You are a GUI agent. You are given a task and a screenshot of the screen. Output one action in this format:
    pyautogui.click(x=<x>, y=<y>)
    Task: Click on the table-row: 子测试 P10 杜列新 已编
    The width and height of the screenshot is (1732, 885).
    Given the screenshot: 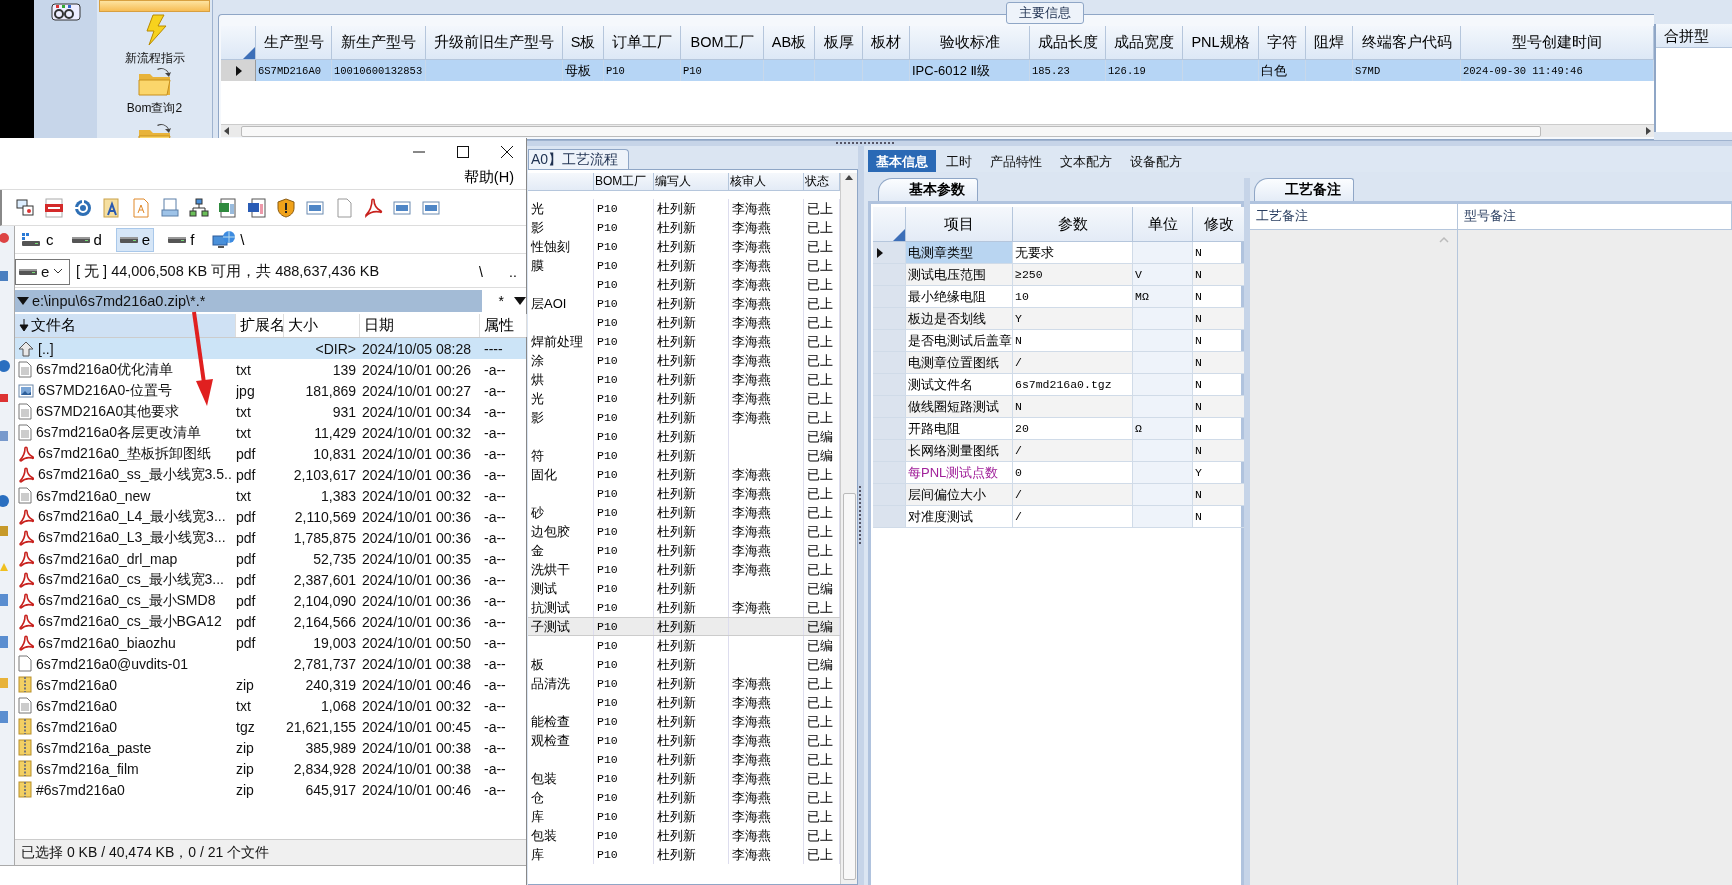 What is the action you would take?
    pyautogui.click(x=684, y=626)
    